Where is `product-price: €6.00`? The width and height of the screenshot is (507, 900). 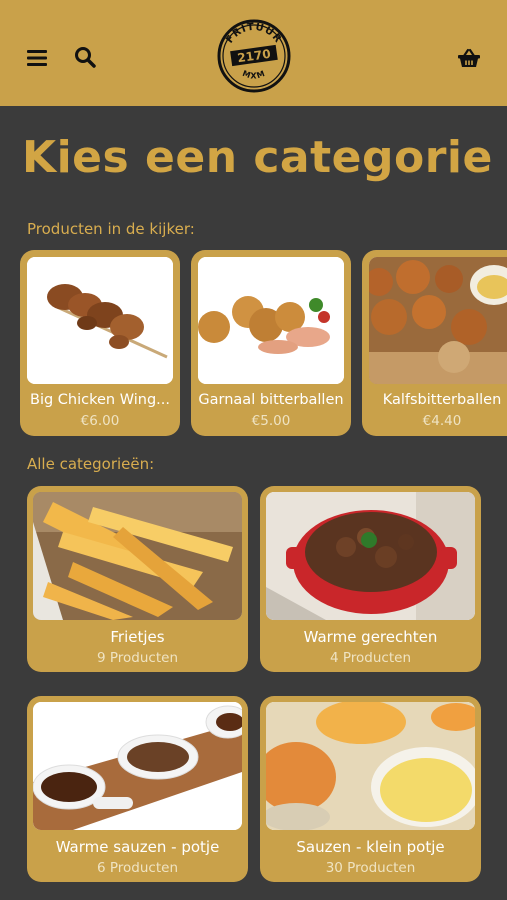
product-price: €6.00 is located at coordinates (100, 421).